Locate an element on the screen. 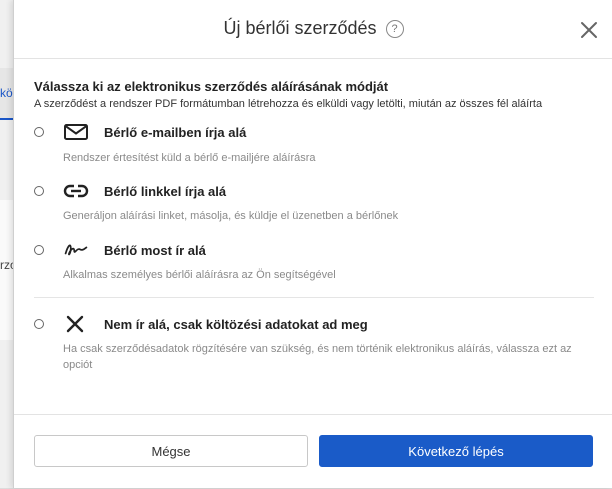 This screenshot has height=489, width=612. option-sign-now-title: Bérlő most ír alá is located at coordinates (155, 250).